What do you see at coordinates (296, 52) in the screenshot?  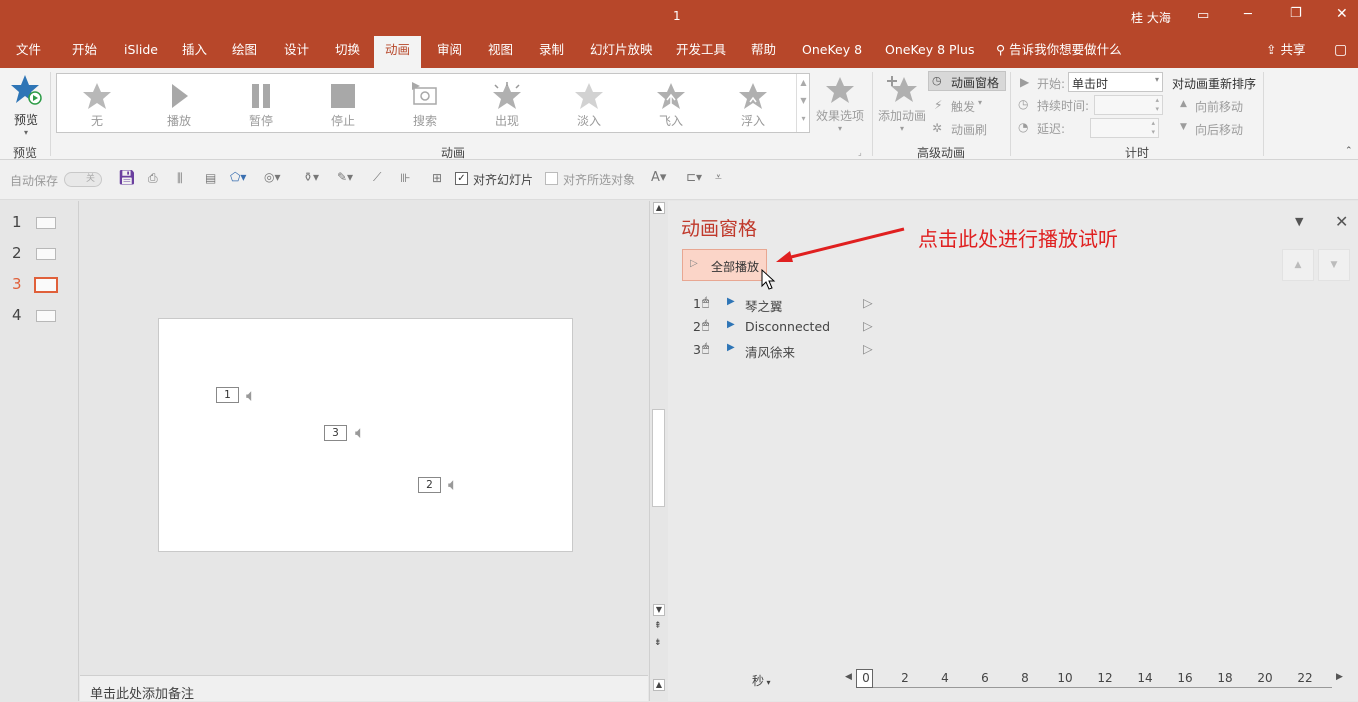 I see `tab-design: 设计` at bounding box center [296, 52].